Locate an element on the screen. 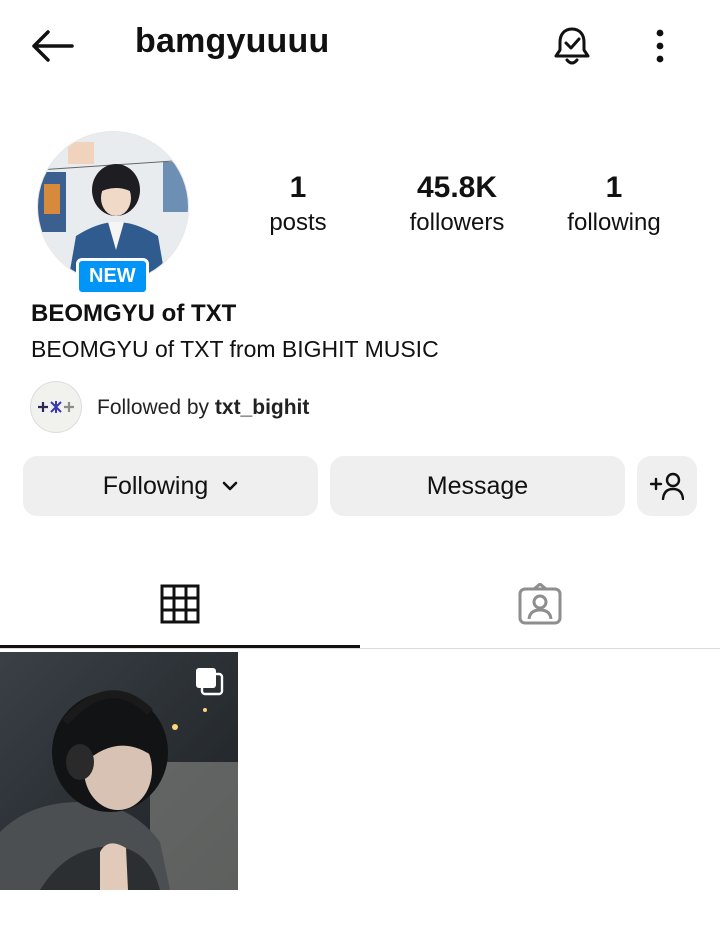 Image resolution: width=720 pixels, height=926 pixels. message-button: Message is located at coordinates (477, 486).